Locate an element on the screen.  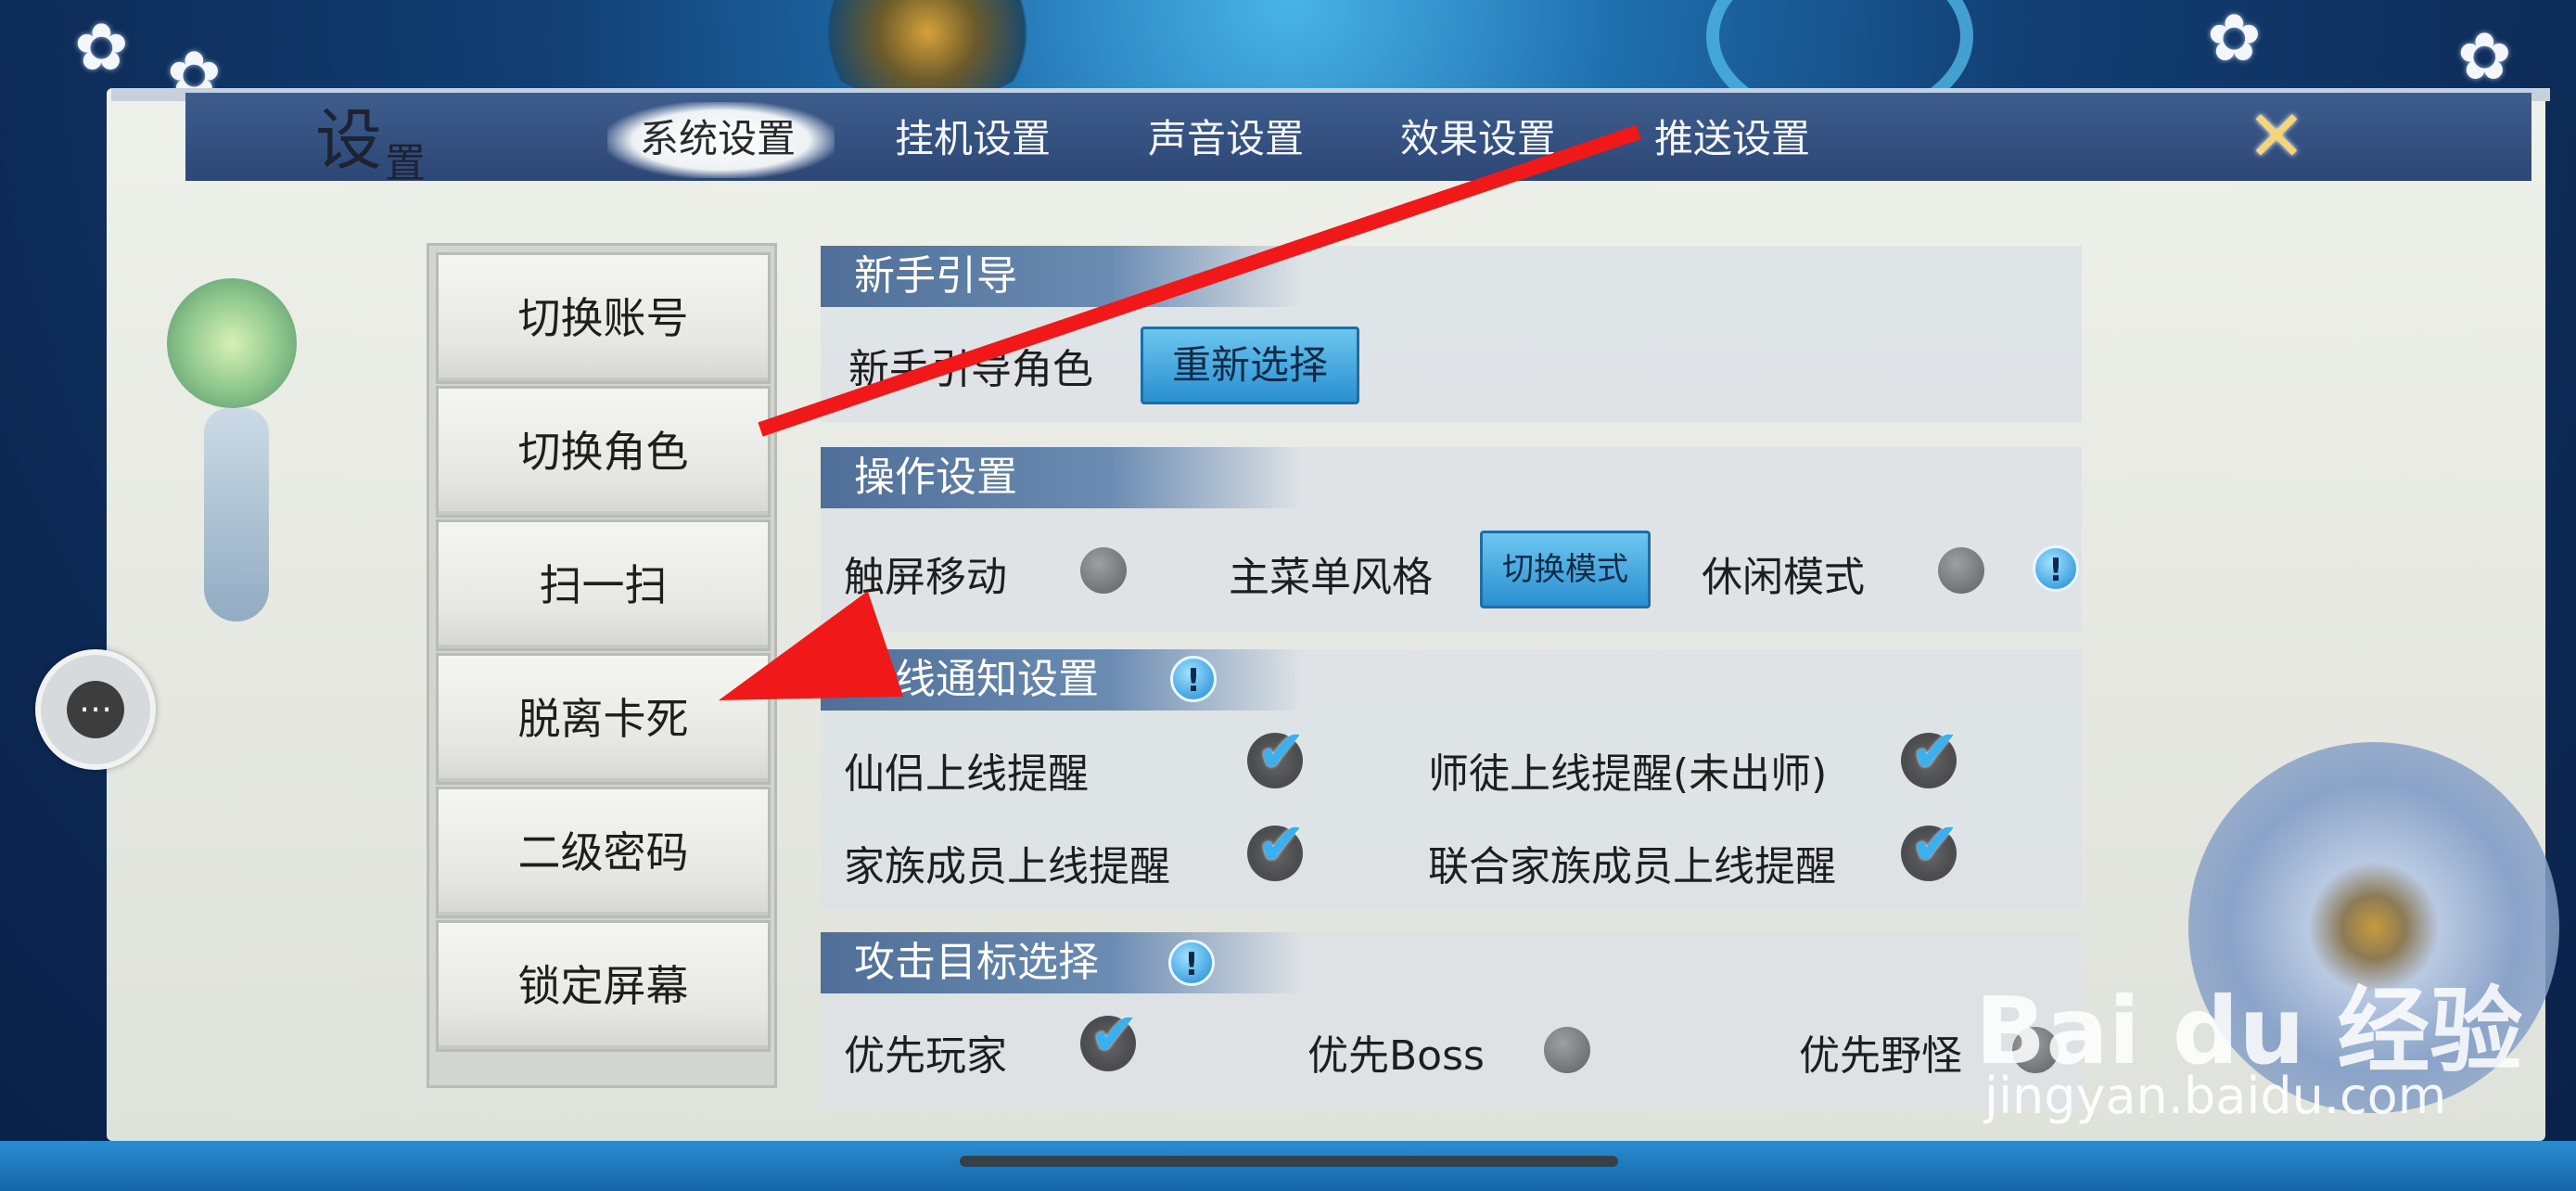
prefer-monster-label: 优先野怪 is located at coordinates (1880, 1056).